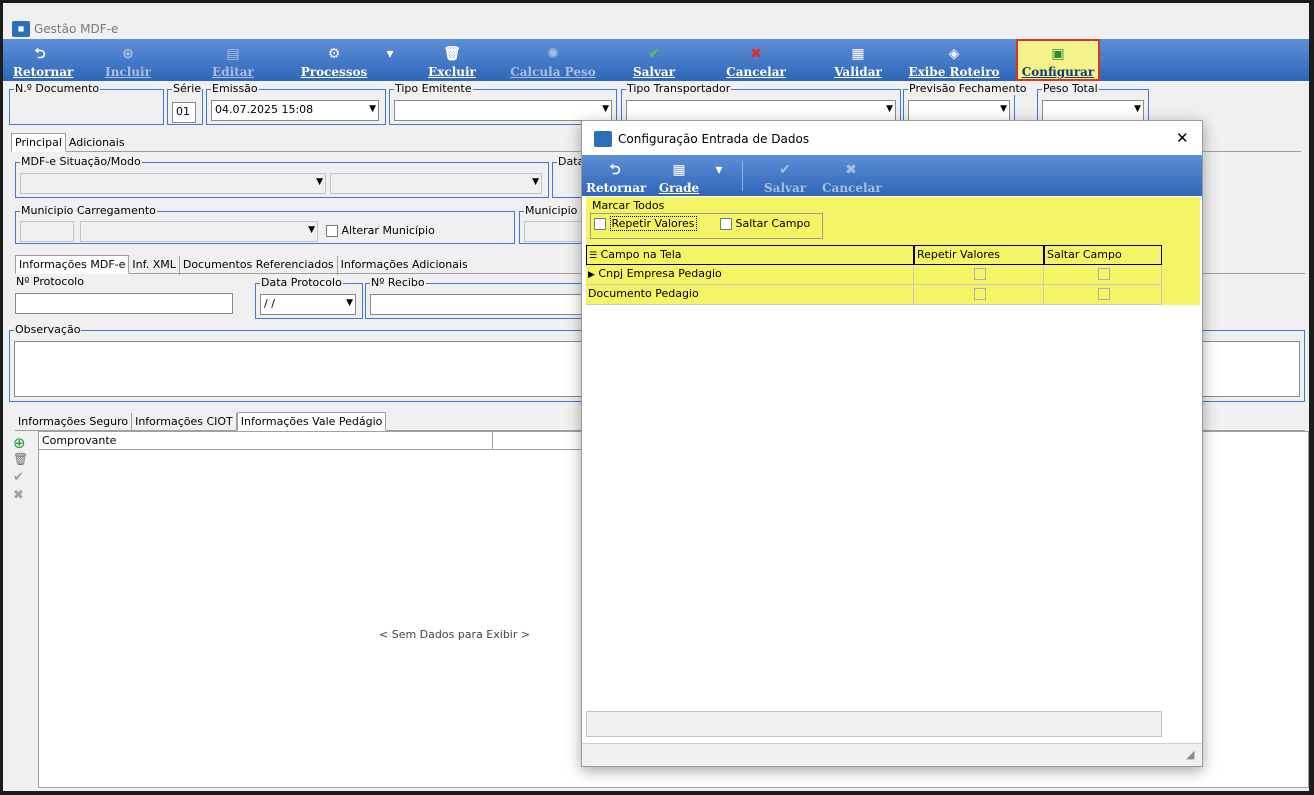  Describe the element at coordinates (311, 421) in the screenshot. I see `tab-informacoes-vale-pedagio: Informações Vale Pedágio` at that location.